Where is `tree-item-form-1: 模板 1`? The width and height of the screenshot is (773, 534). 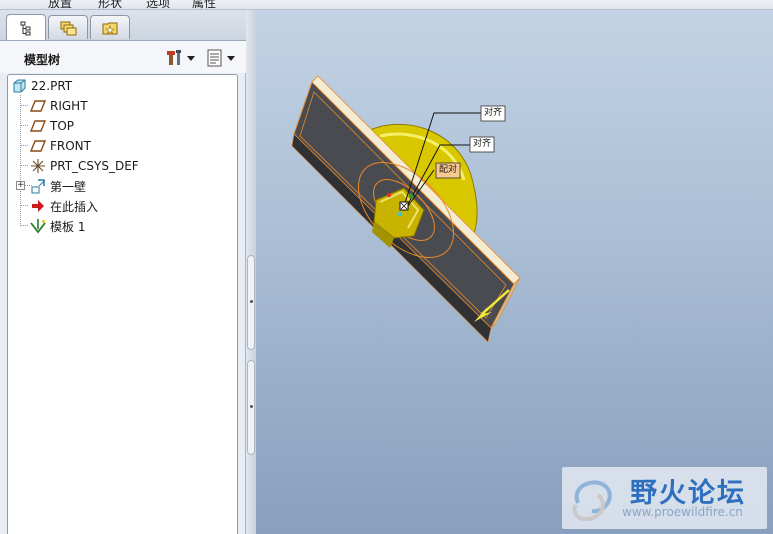
tree-item-form-1: 模板 1 is located at coordinates (57, 226).